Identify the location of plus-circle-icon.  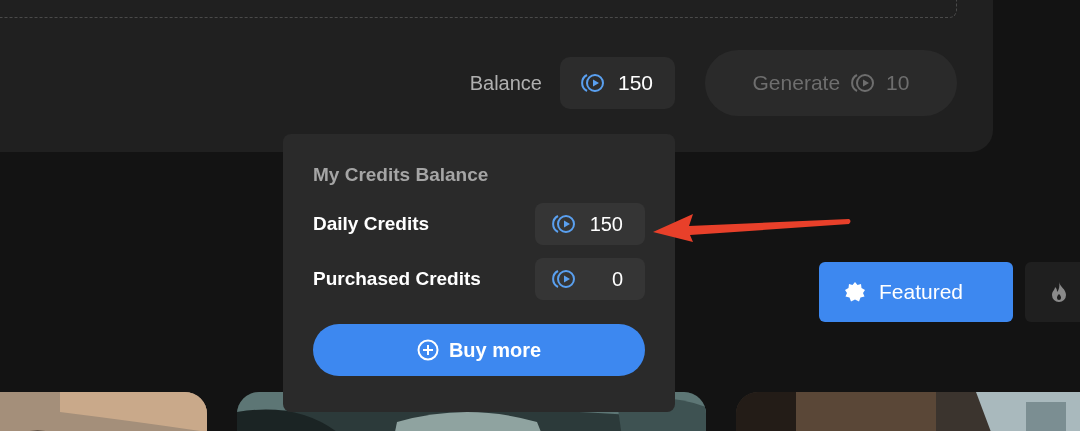
(427, 350).